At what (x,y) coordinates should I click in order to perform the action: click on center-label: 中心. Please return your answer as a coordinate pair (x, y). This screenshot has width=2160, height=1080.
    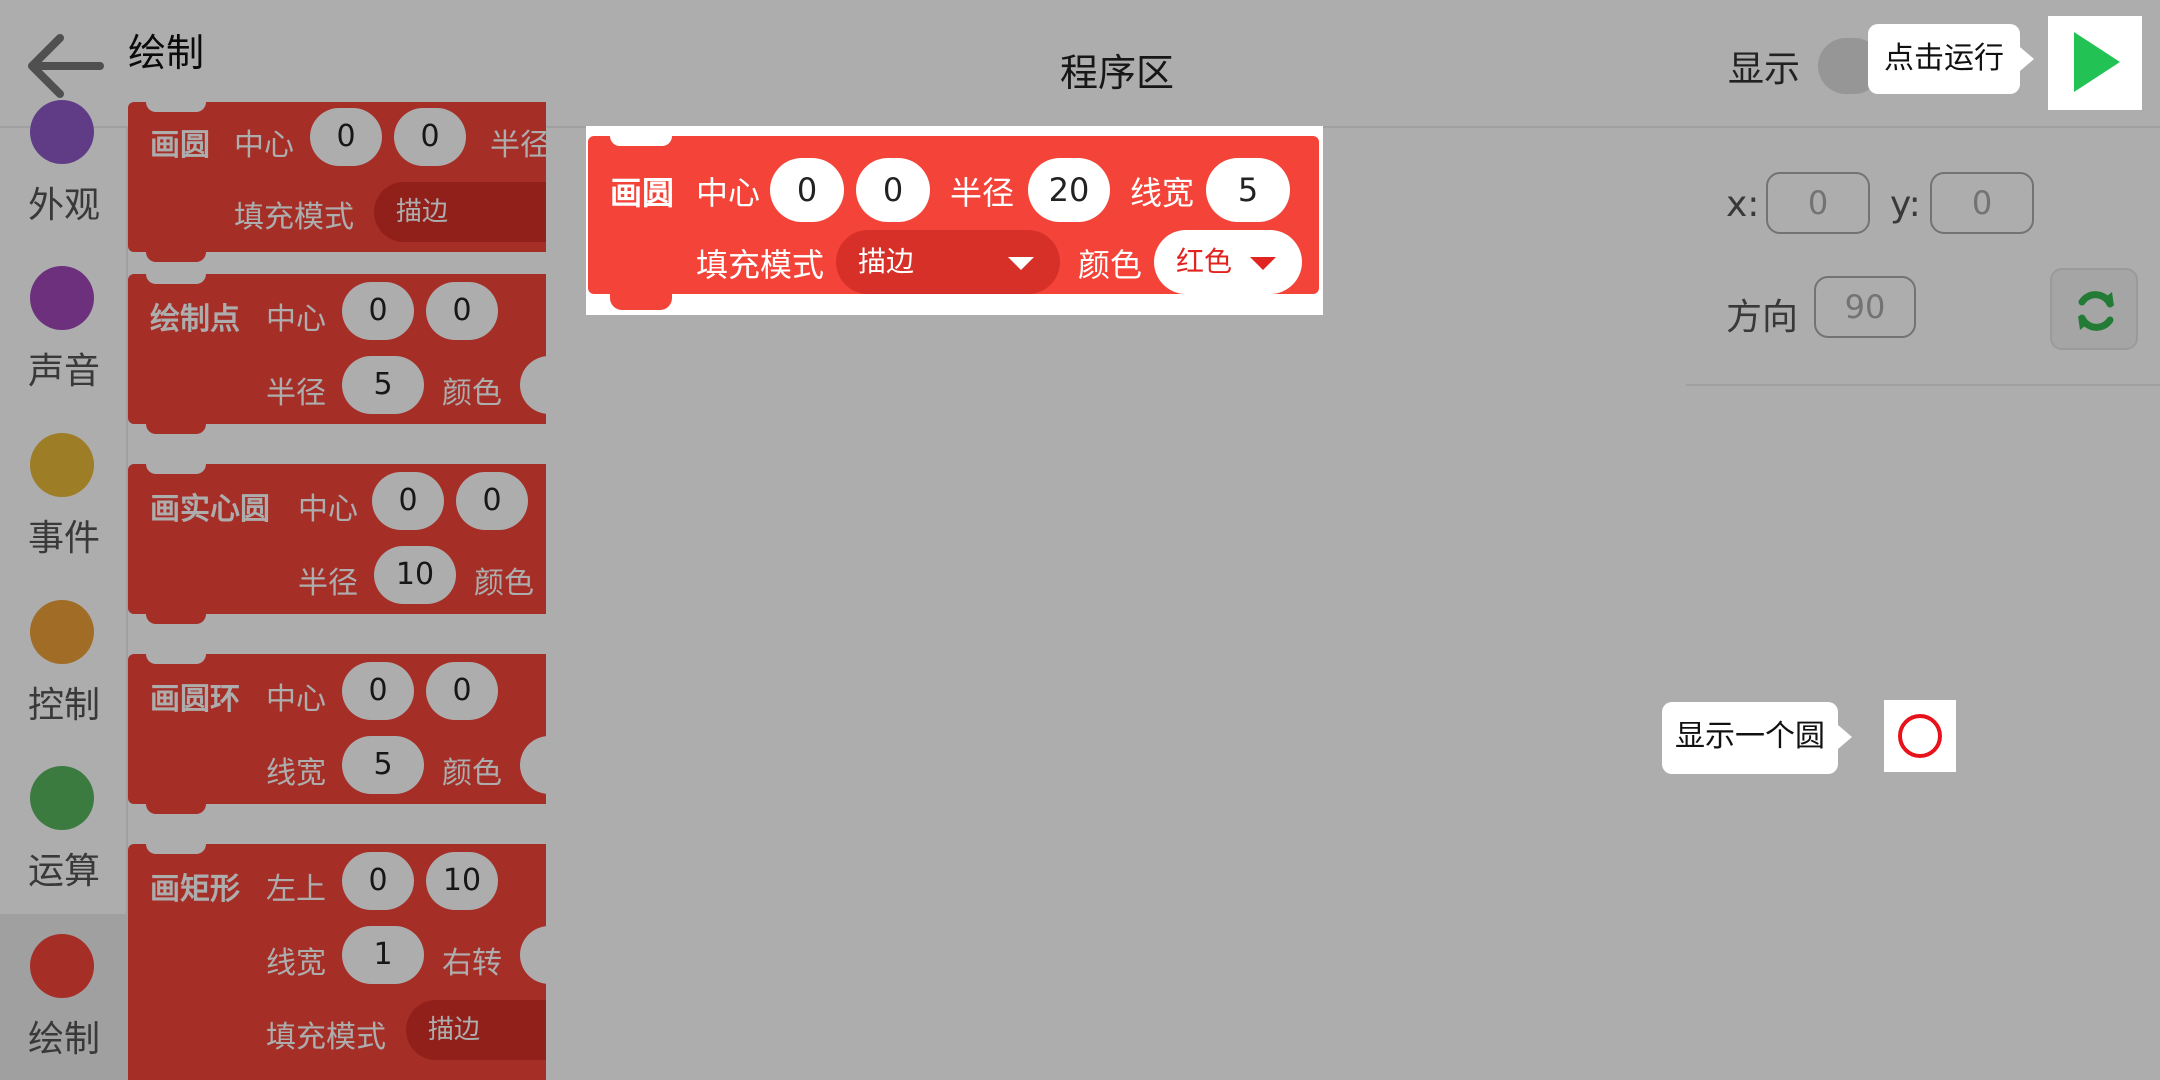
    Looking at the image, I should click on (728, 193).